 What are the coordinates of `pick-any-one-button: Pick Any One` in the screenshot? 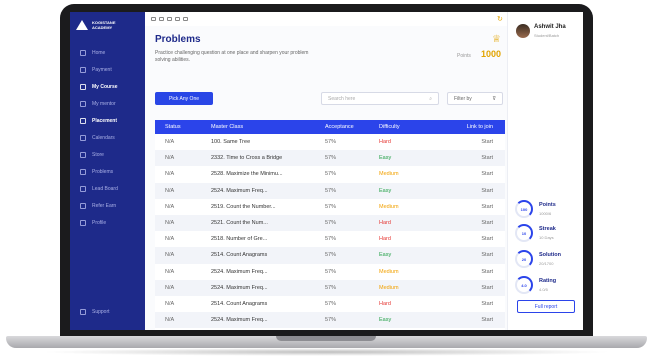 It's located at (184, 98).